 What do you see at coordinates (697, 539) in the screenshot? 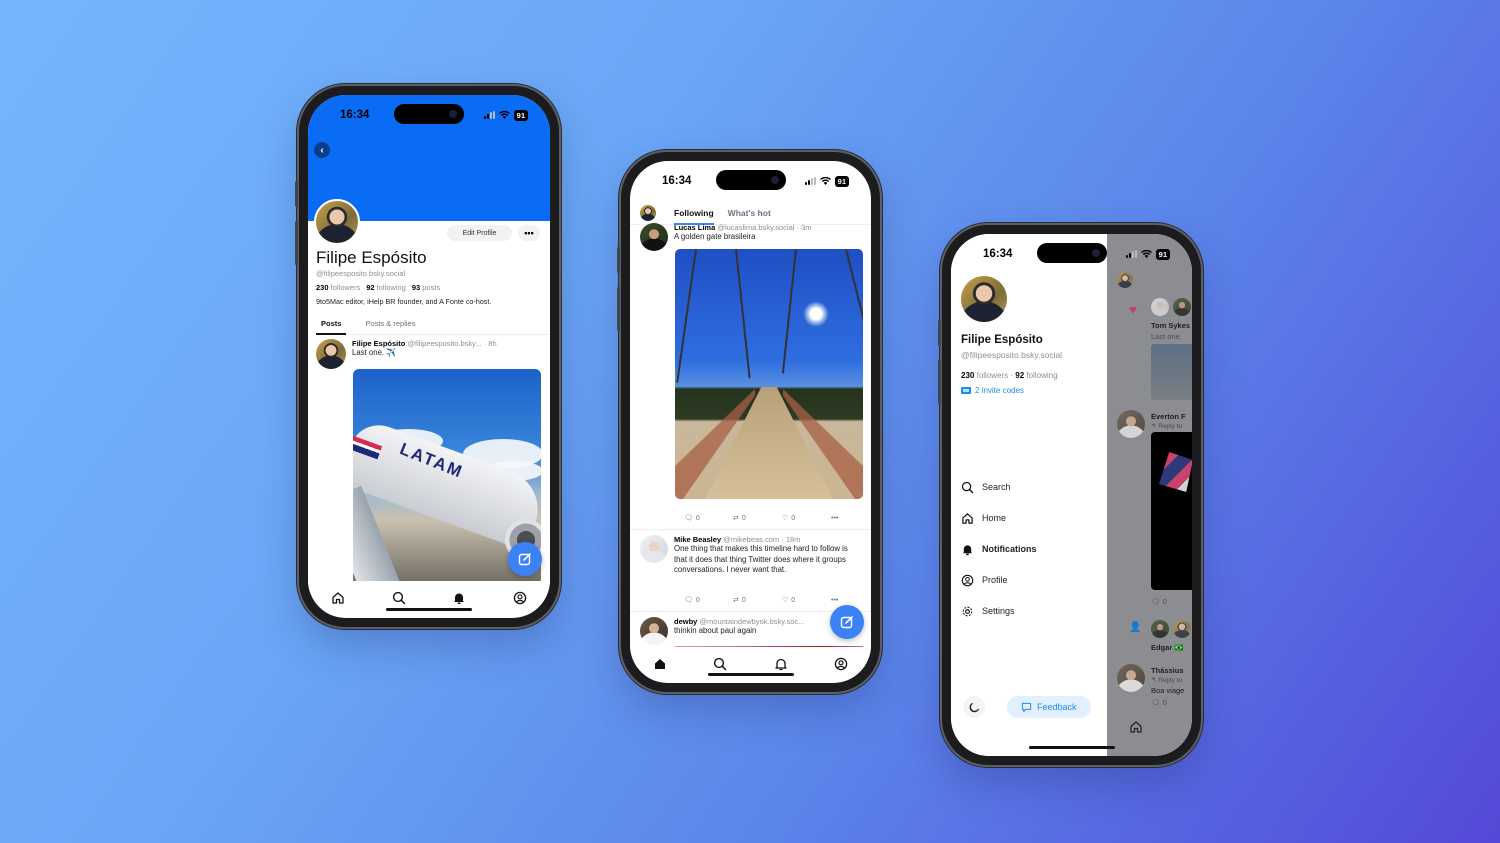
I see `post-author: Mike Beasley` at bounding box center [697, 539].